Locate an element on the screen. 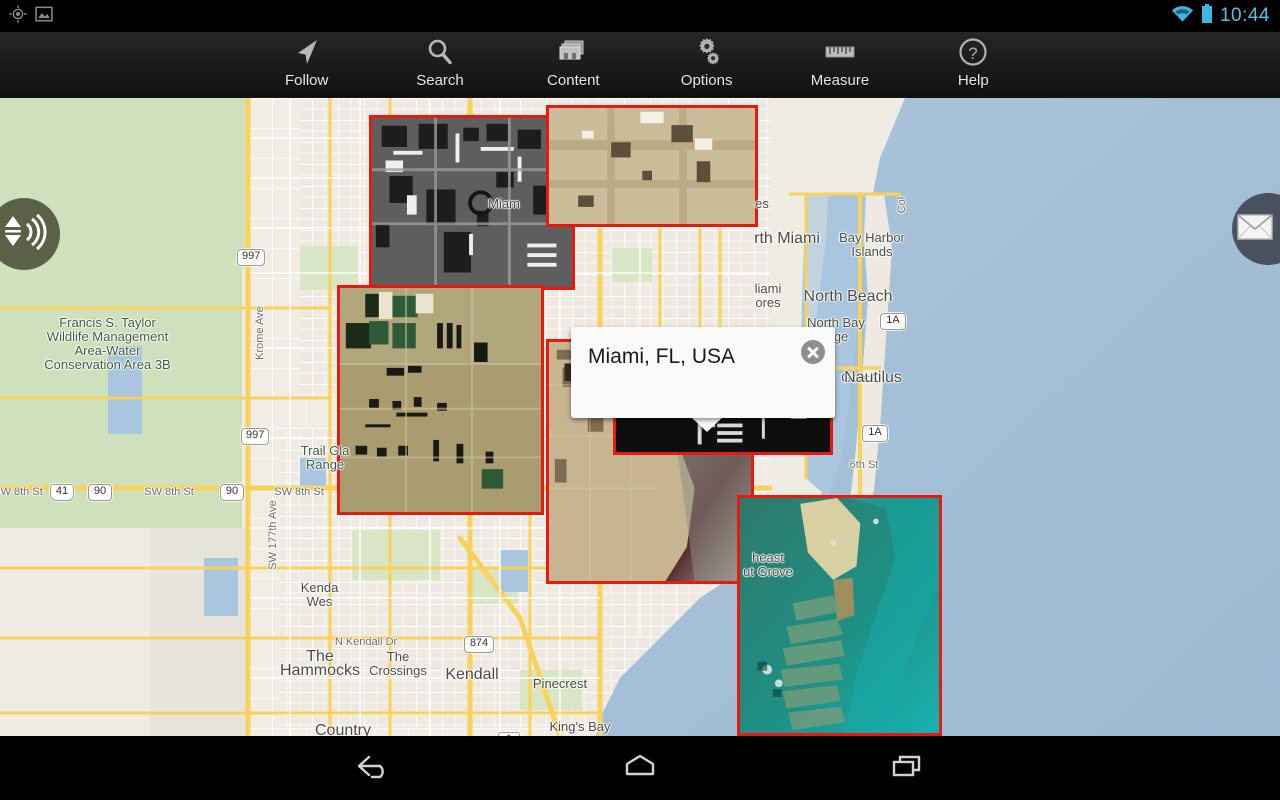 The height and width of the screenshot is (800, 1280). highway-shield: 41 is located at coordinates (62, 492).